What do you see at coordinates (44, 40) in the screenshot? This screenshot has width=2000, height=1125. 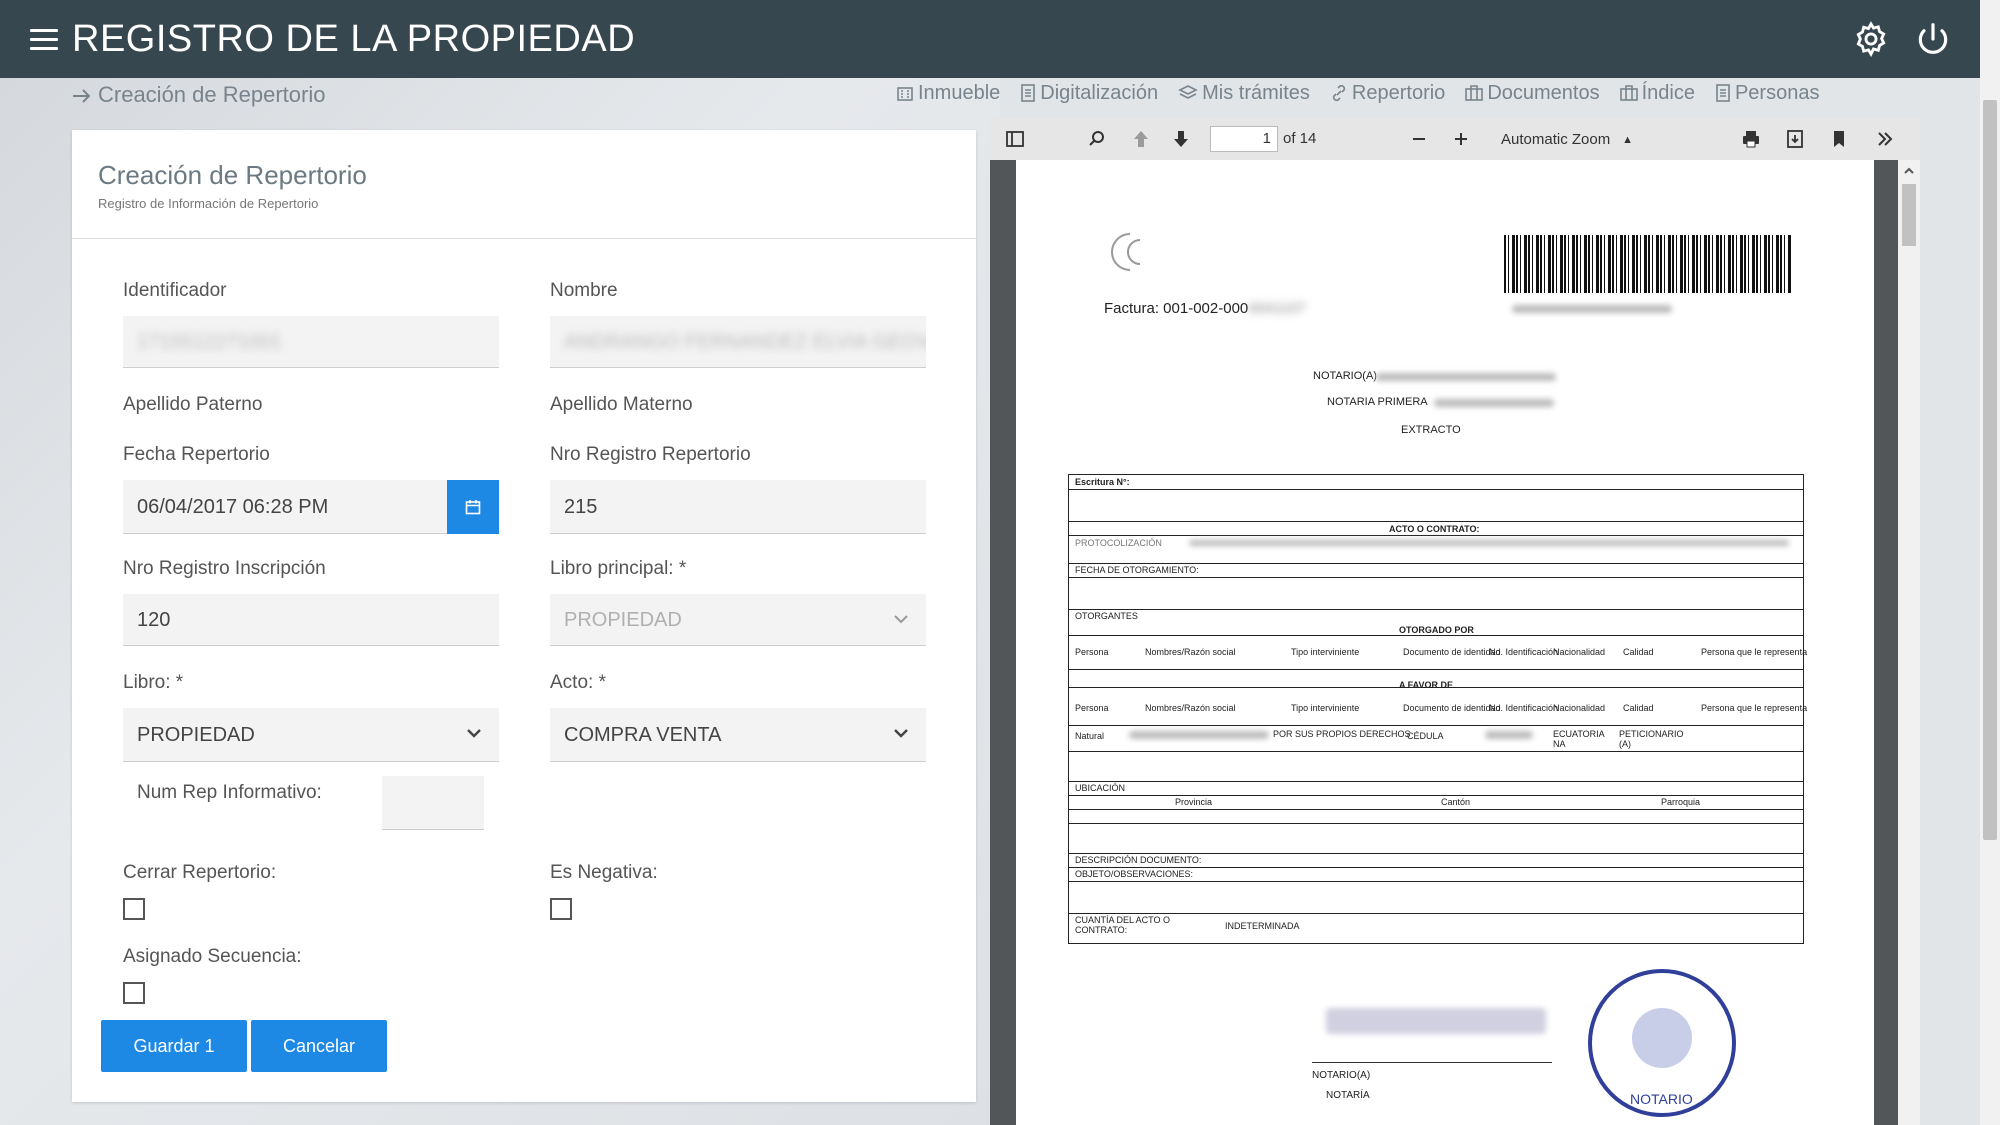 I see `hamburger-menu-icon` at bounding box center [44, 40].